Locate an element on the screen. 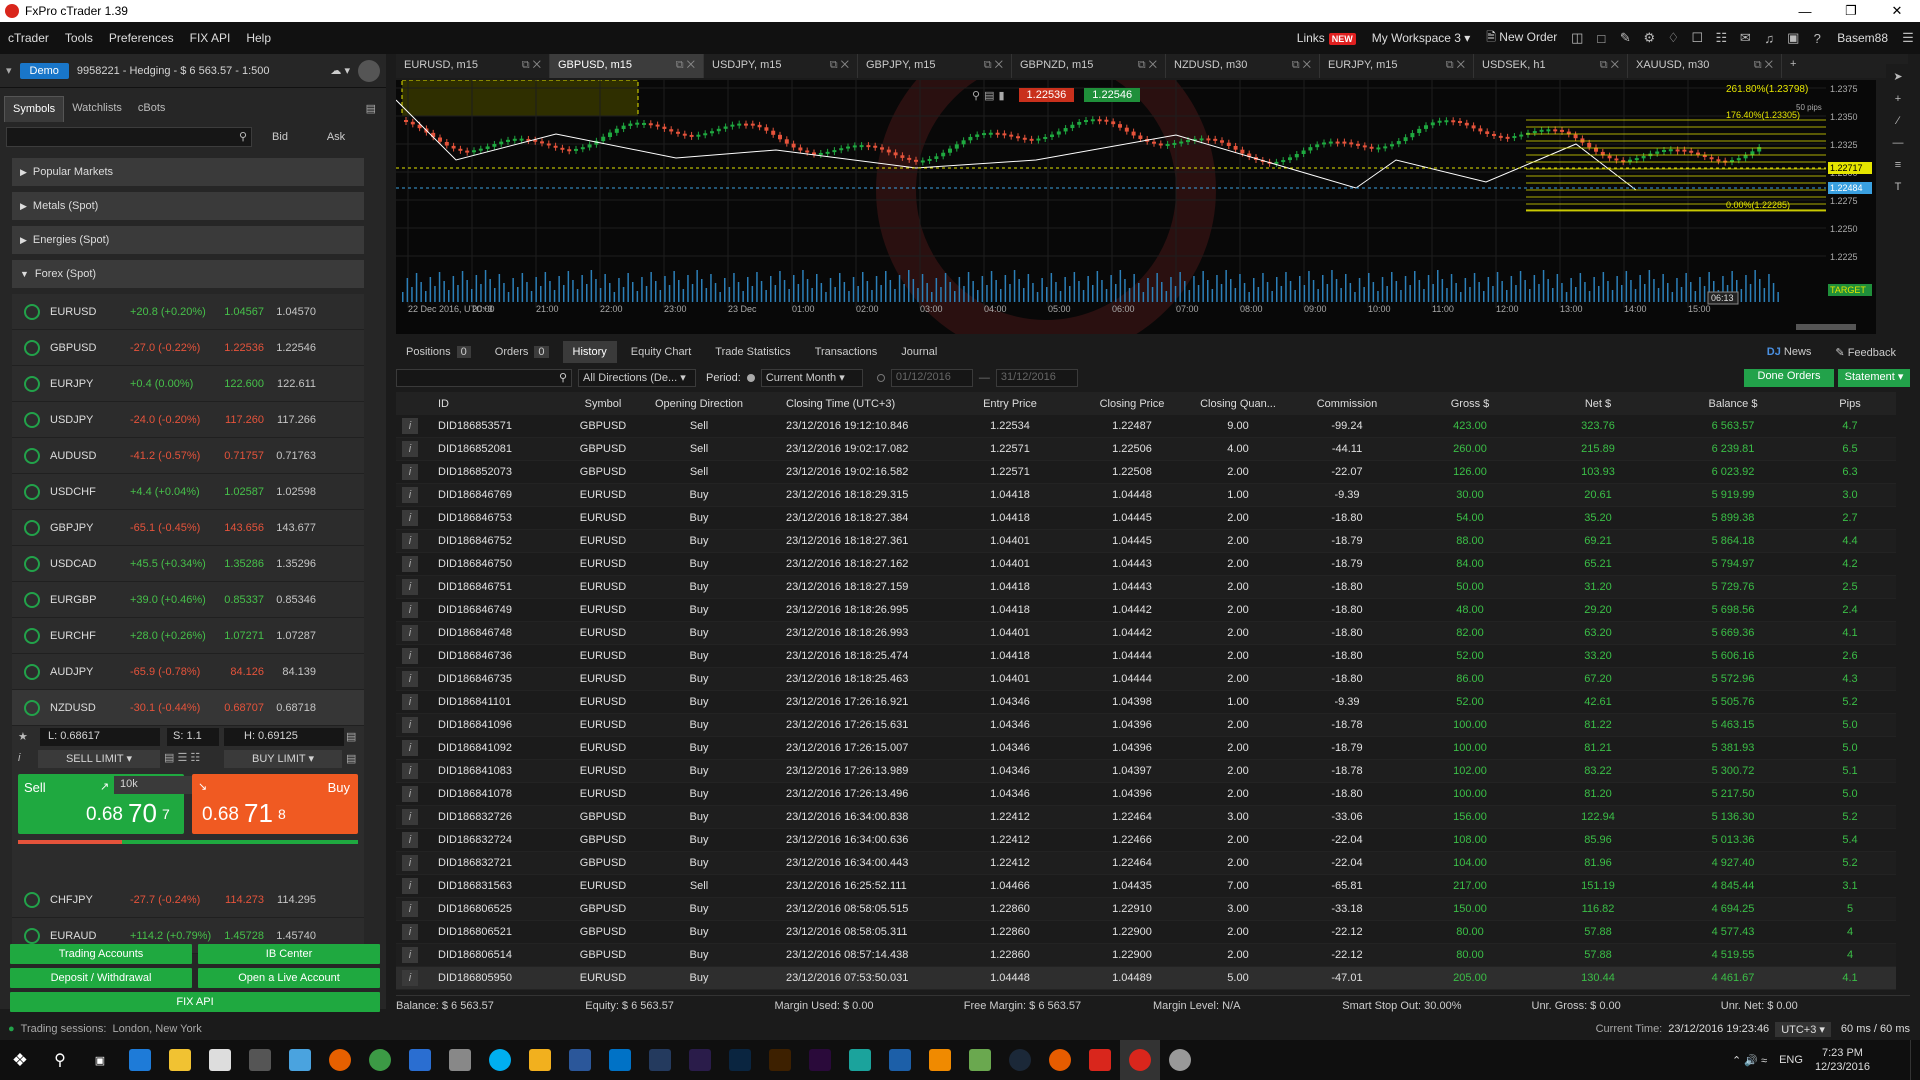  chart-icon: ▤ is located at coordinates (351, 736).